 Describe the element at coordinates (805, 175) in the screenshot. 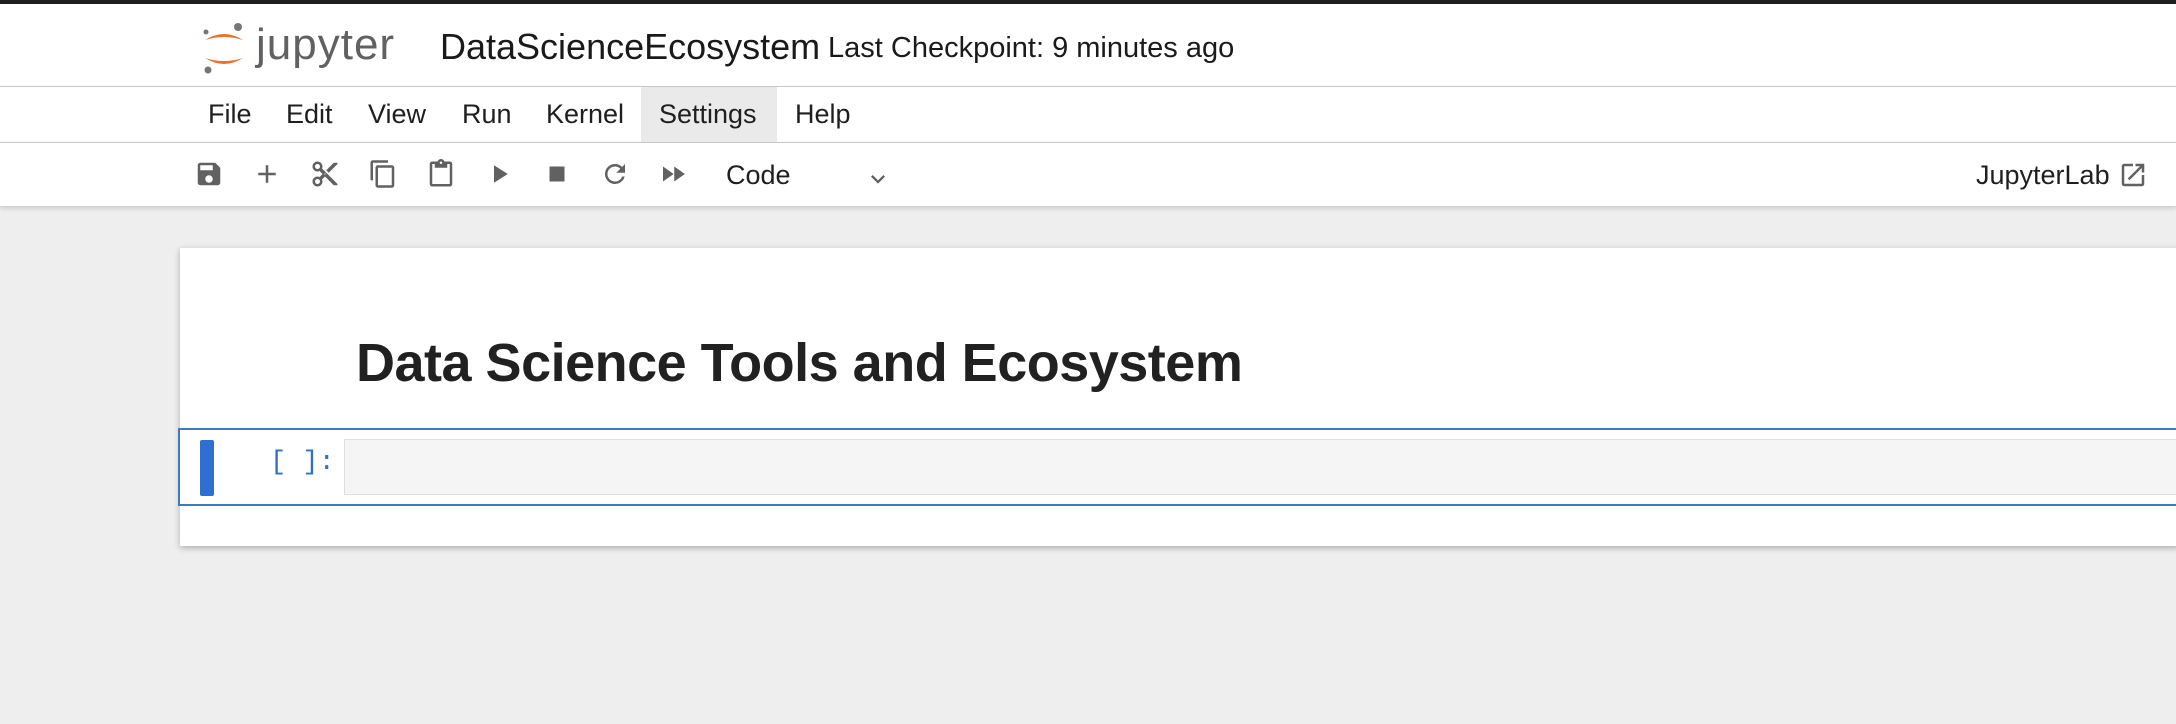

I see `cell-type-select: Code` at that location.